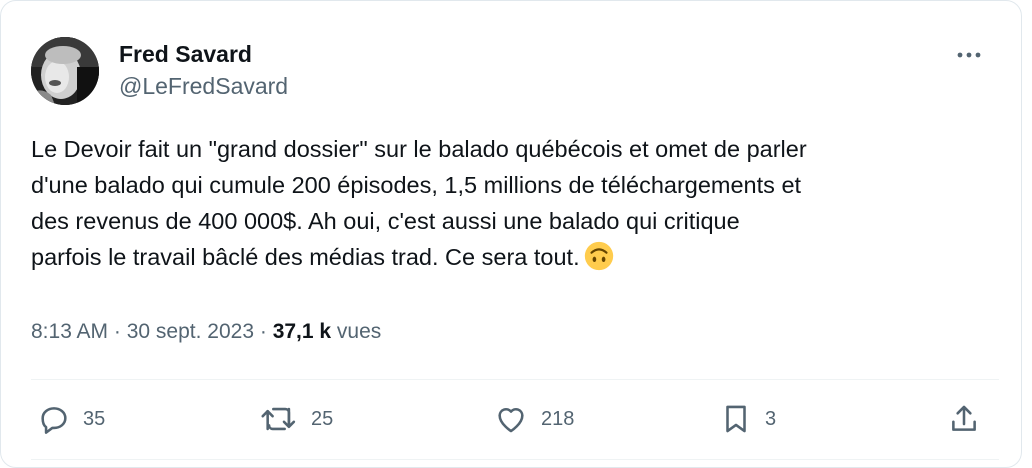 This screenshot has height=468, width=1032. I want to click on avatar, so click(65, 71).